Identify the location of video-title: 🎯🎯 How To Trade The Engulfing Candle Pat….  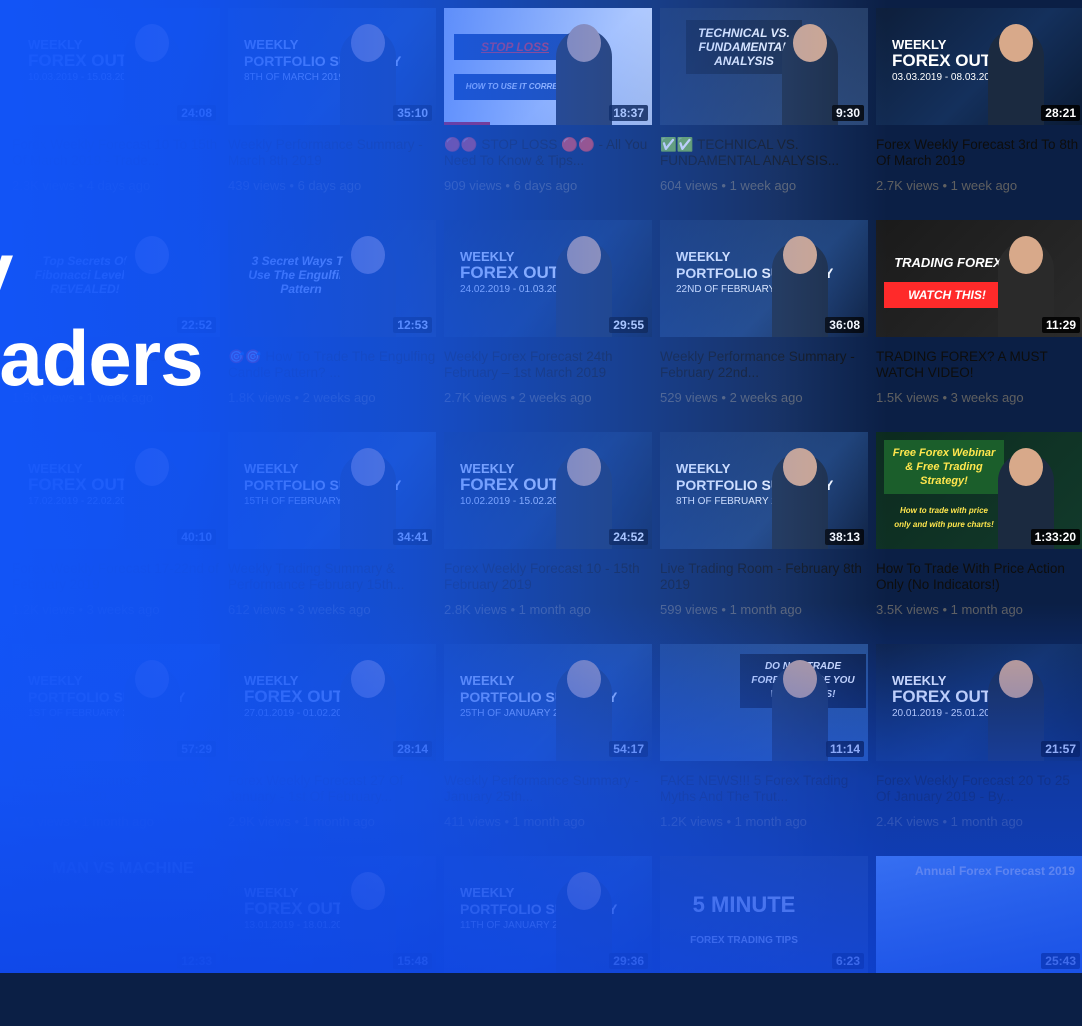
(332, 365).